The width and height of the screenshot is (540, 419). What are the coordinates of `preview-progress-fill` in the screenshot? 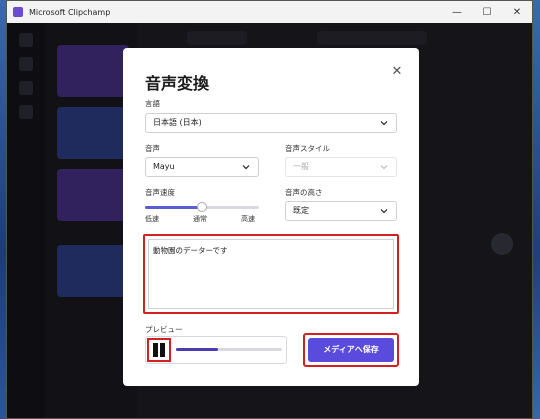 It's located at (197, 349).